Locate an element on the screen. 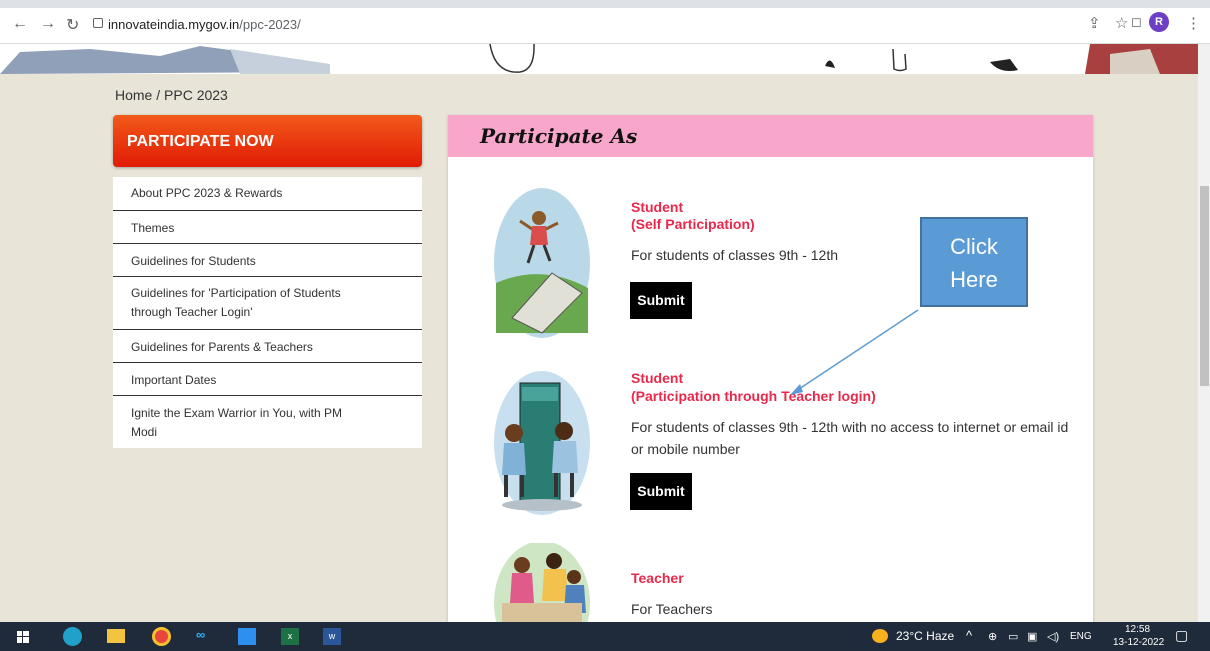 The height and width of the screenshot is (651, 1210). sidebar-item-label: Guidelines for Parents & Teachers is located at coordinates (222, 347).